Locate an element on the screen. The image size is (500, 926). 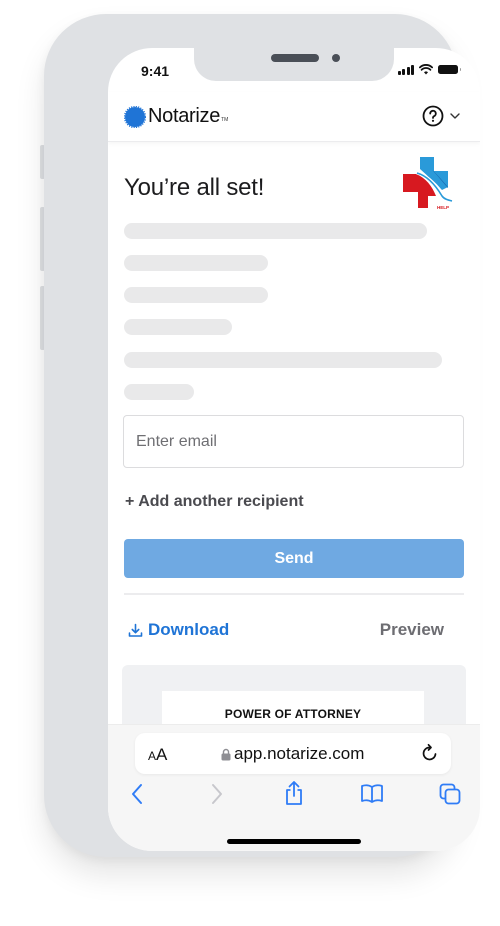
text-size-button: AA is located at coordinates (157, 755).